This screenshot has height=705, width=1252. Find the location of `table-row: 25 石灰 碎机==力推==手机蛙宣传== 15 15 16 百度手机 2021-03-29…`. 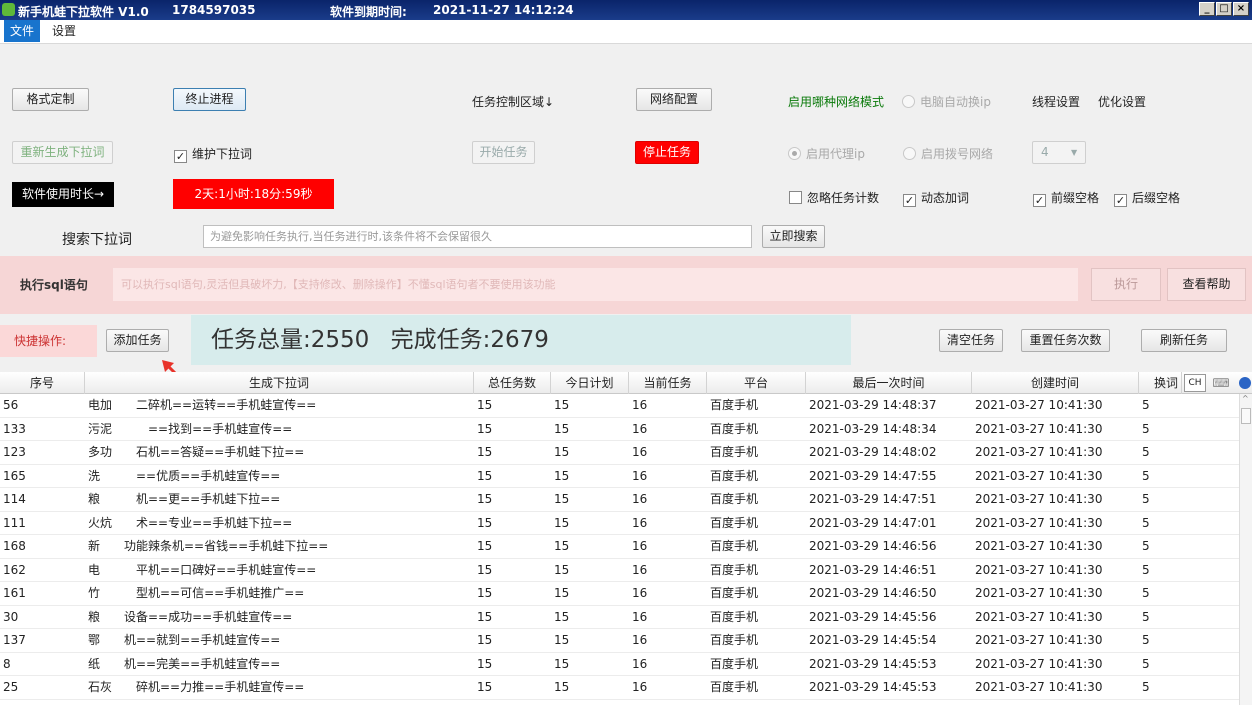

table-row: 25 石灰 碎机==力推==手机蛙宣传== 15 15 16 百度手机 2021-03-29… is located at coordinates (620, 688).